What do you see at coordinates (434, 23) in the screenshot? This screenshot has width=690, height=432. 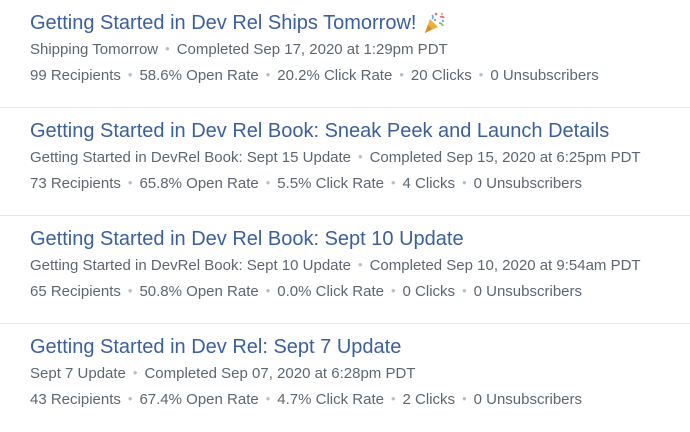 I see `party-popper-icon` at bounding box center [434, 23].